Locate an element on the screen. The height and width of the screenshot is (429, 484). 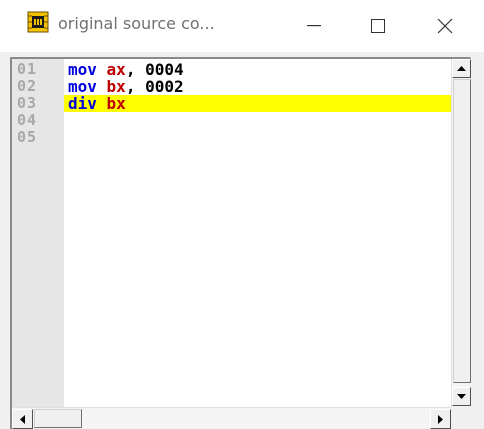
vertical-scroll-thumb is located at coordinates (462, 231).